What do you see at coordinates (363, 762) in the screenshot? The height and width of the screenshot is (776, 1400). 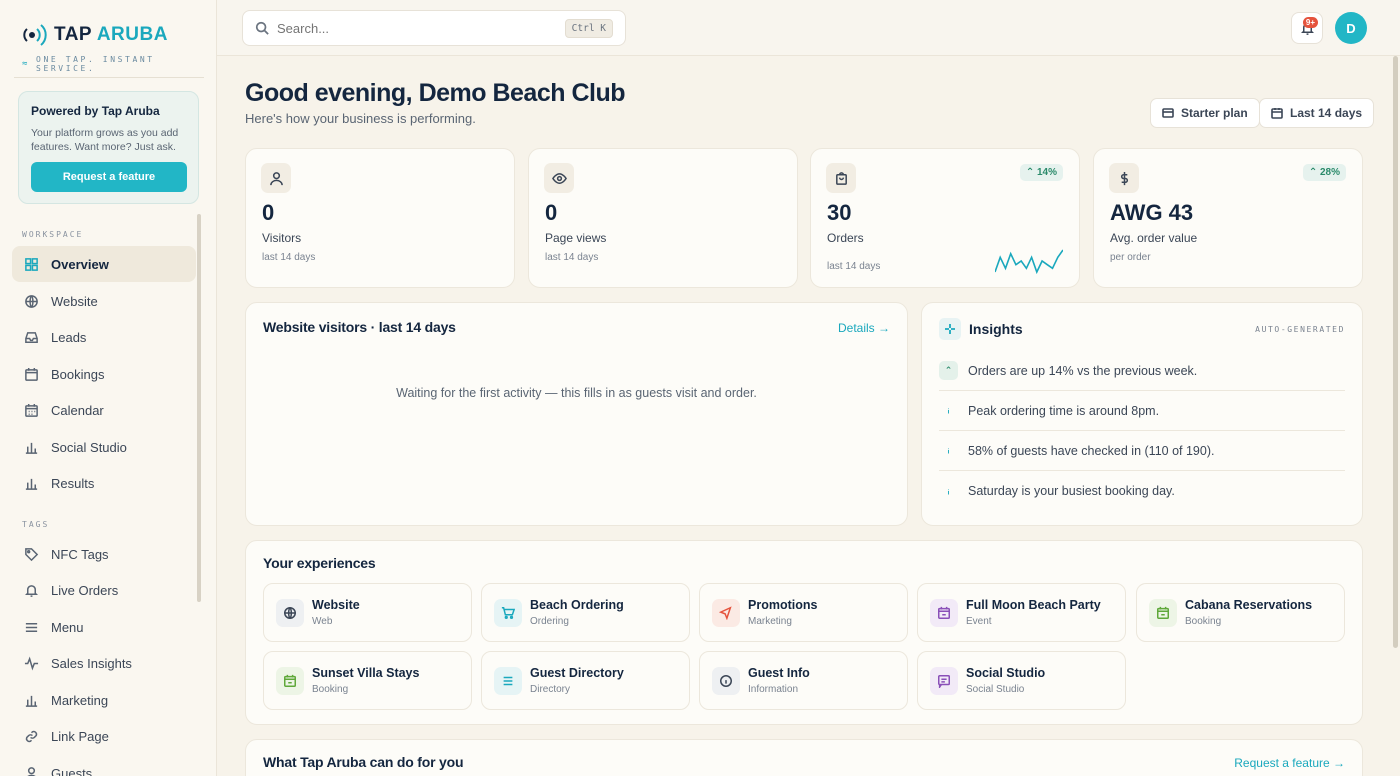 I see `features-title: What Tap Aruba can do for you` at bounding box center [363, 762].